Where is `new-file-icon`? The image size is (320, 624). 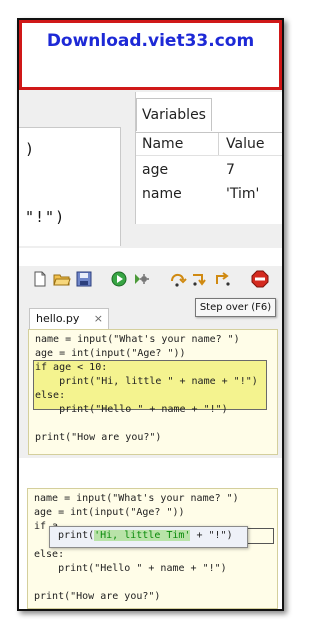 new-file-icon is located at coordinates (40, 279).